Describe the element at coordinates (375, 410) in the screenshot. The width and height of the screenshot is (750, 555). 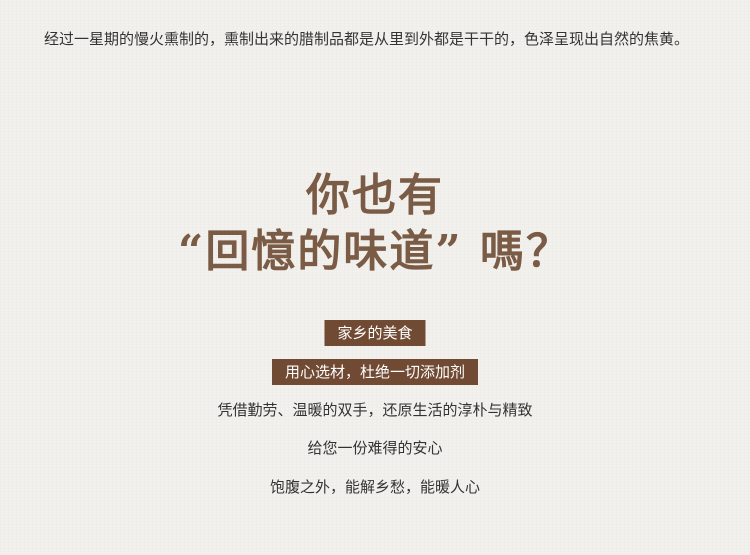
I see `feature-line-1: 凭借勤劳、温暖的双手，还原生活的淳朴与精致` at that location.